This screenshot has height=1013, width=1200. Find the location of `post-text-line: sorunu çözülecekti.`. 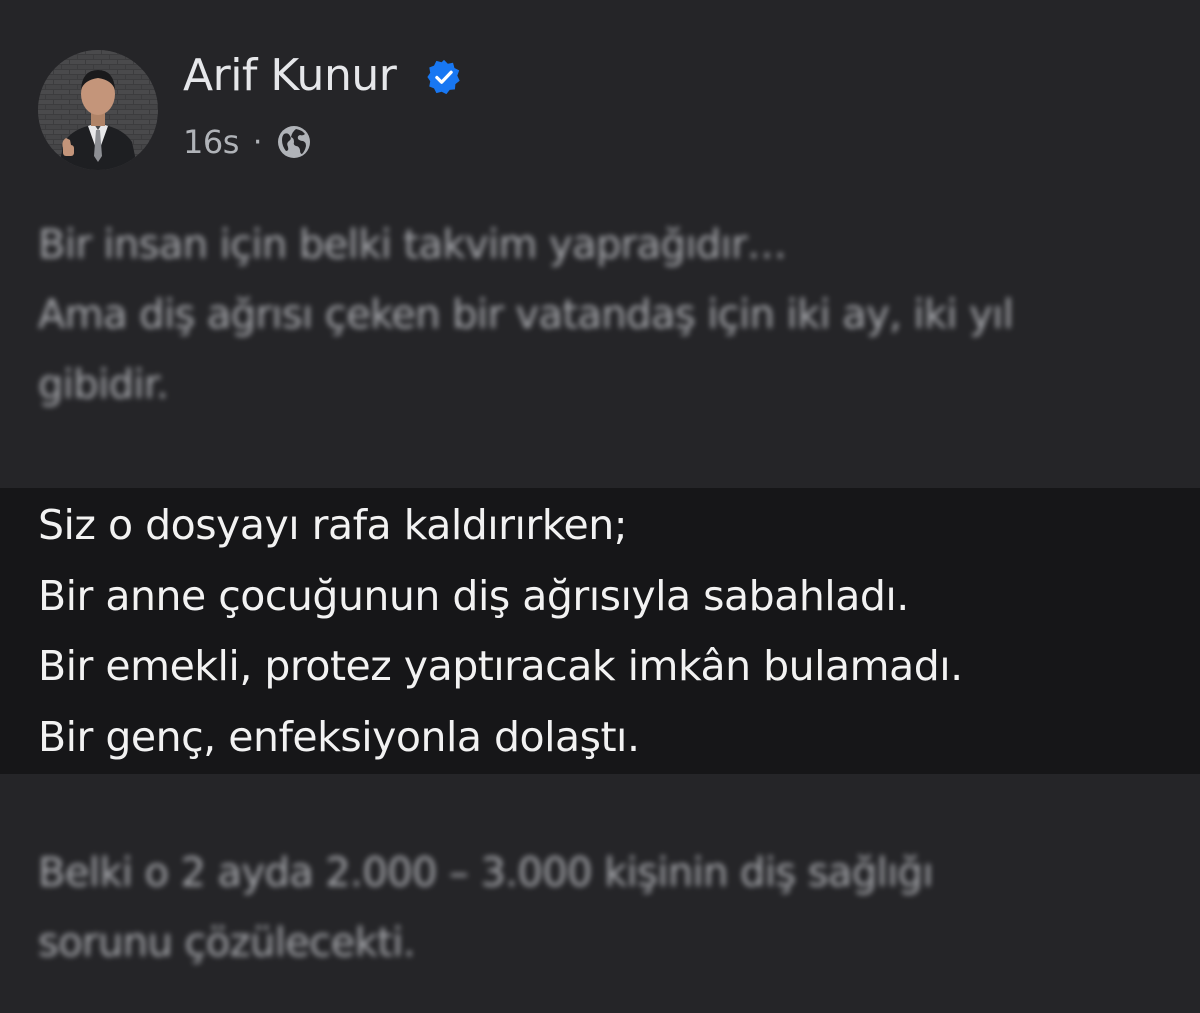

post-text-line: sorunu çözülecekti. is located at coordinates (227, 943).